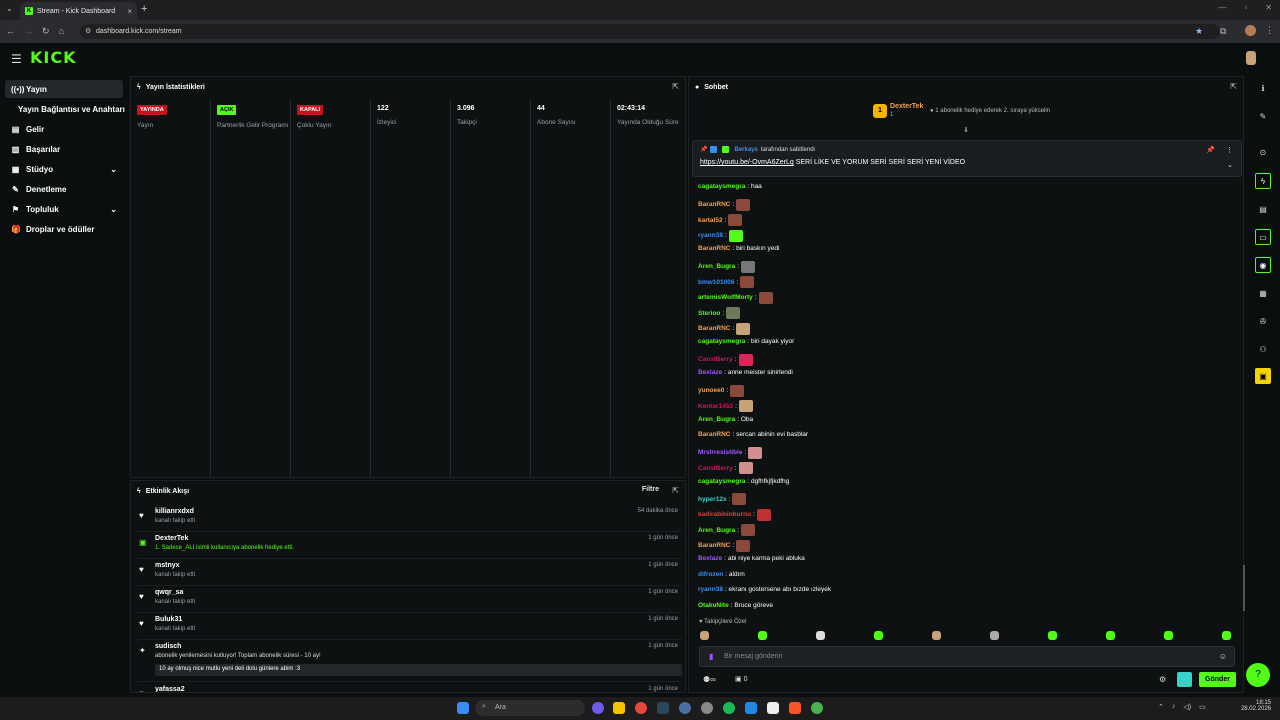 The image size is (1280, 720). I want to click on vscode-icon, so click(751, 708).